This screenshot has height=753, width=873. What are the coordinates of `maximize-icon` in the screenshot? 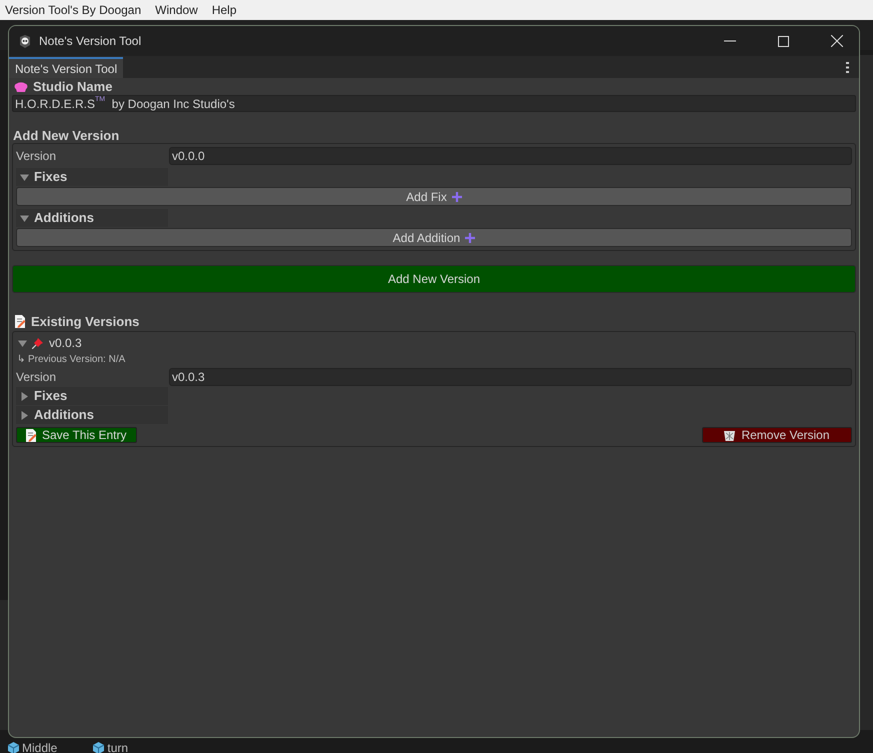 It's located at (783, 41).